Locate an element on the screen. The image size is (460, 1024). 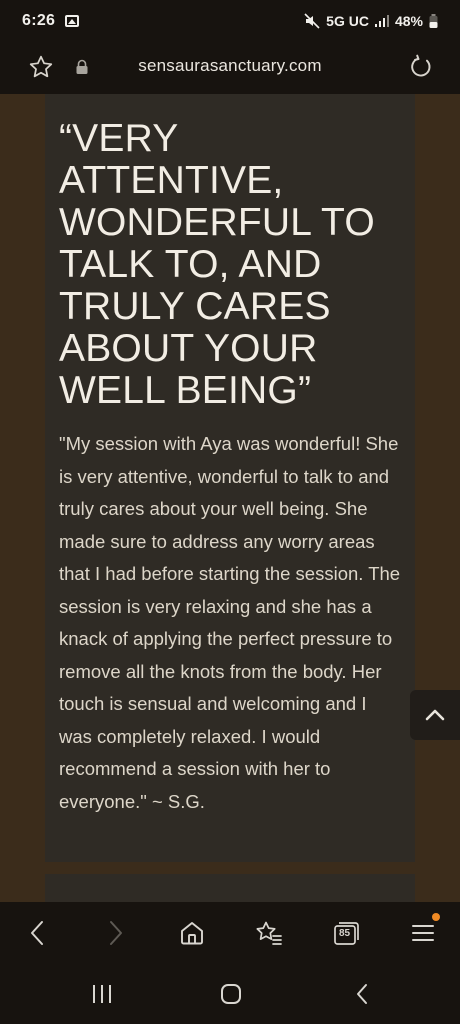
status-time: 6:26 is located at coordinates (39, 20).